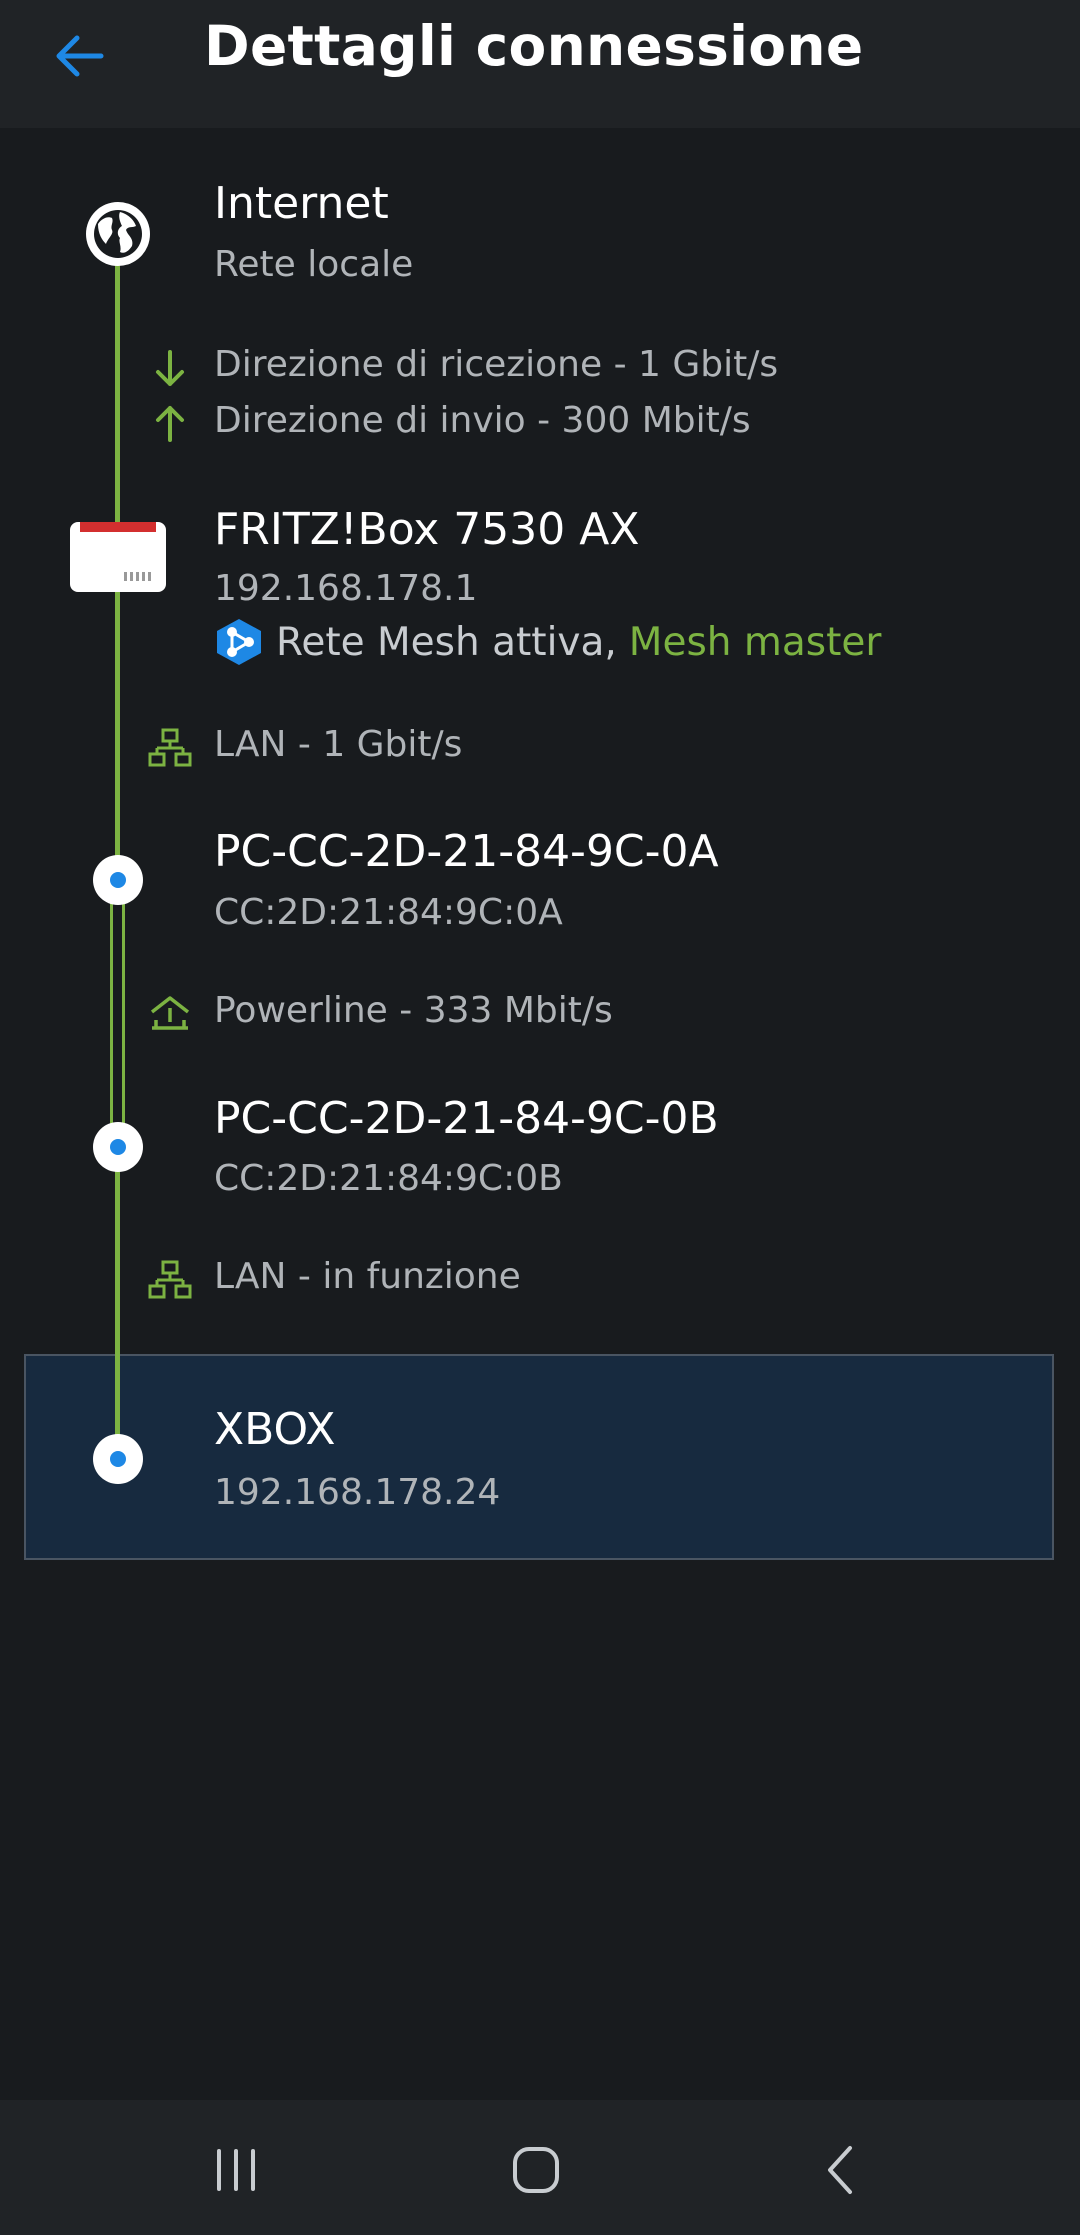  What do you see at coordinates (413, 1010) in the screenshot?
I see `powerline-speed: Powerline - 333 Mbit/s` at bounding box center [413, 1010].